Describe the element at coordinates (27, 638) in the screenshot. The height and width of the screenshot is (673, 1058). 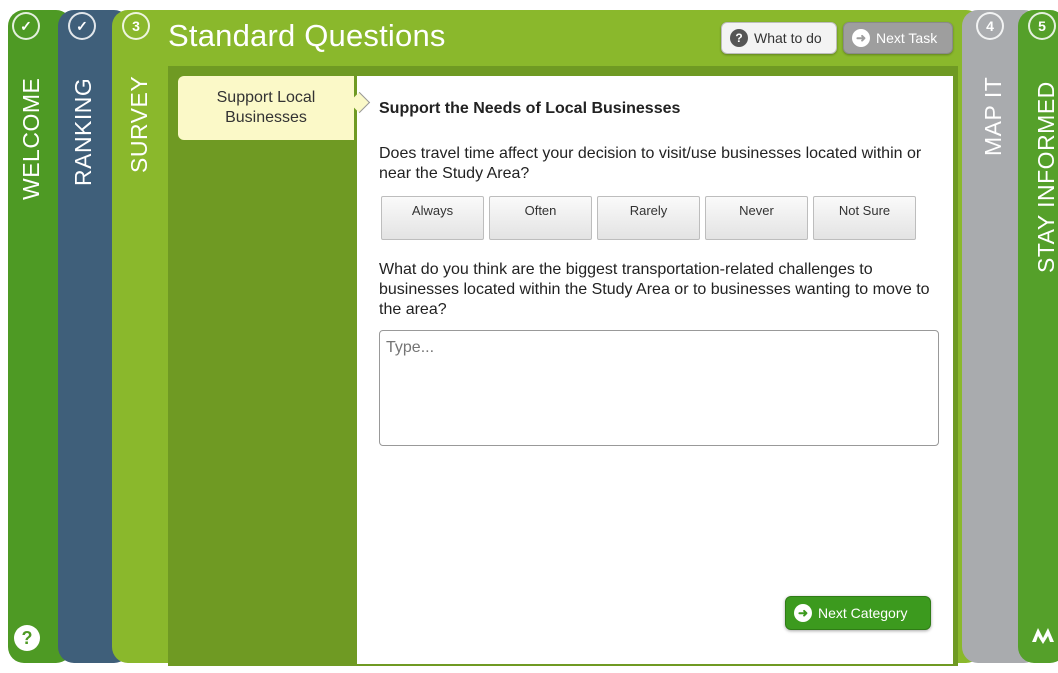
I see `help-question-icon: ?` at that location.